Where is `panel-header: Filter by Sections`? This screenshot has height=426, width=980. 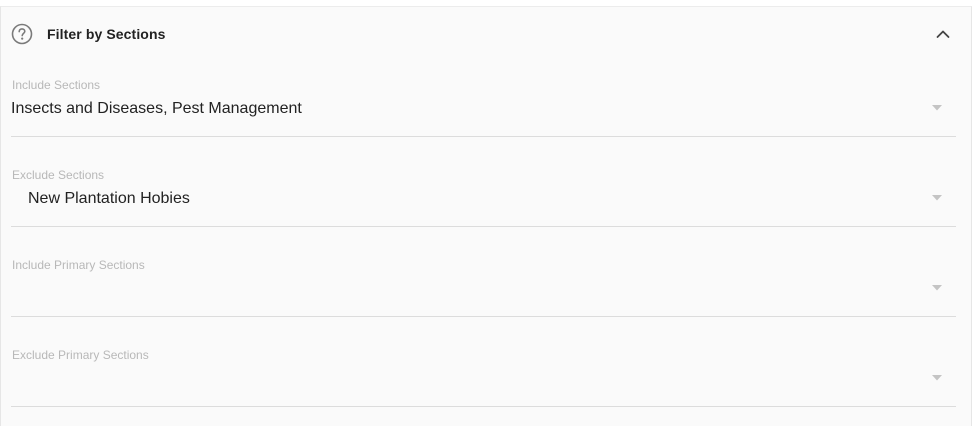 panel-header: Filter by Sections is located at coordinates (486, 35).